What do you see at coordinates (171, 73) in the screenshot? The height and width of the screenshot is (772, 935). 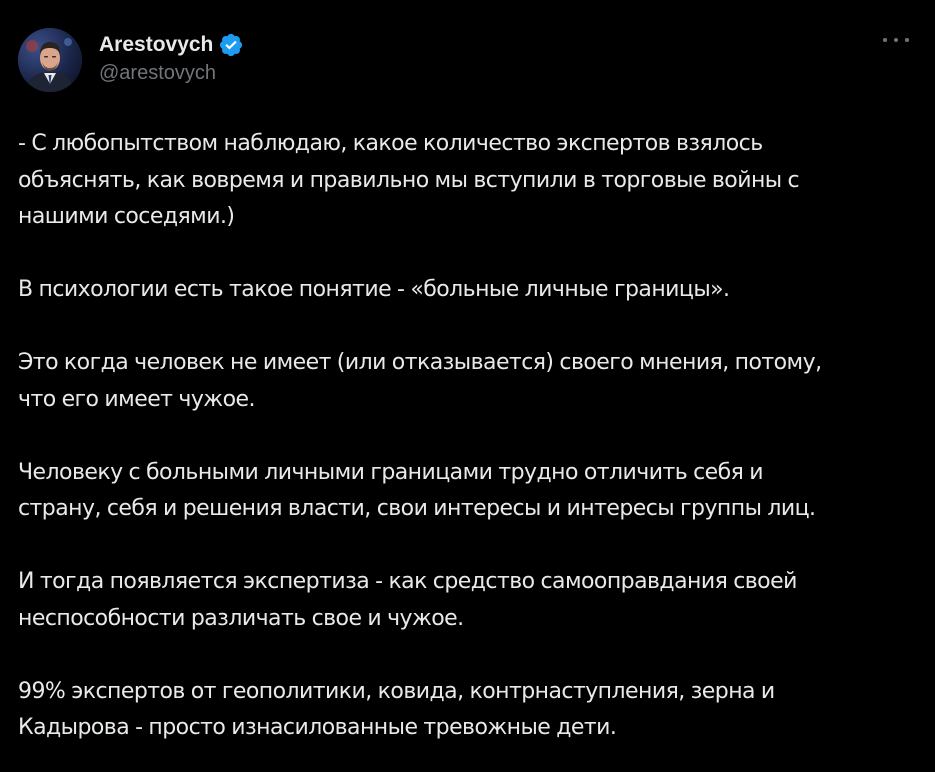 I see `author-handle: @arestovych` at bounding box center [171, 73].